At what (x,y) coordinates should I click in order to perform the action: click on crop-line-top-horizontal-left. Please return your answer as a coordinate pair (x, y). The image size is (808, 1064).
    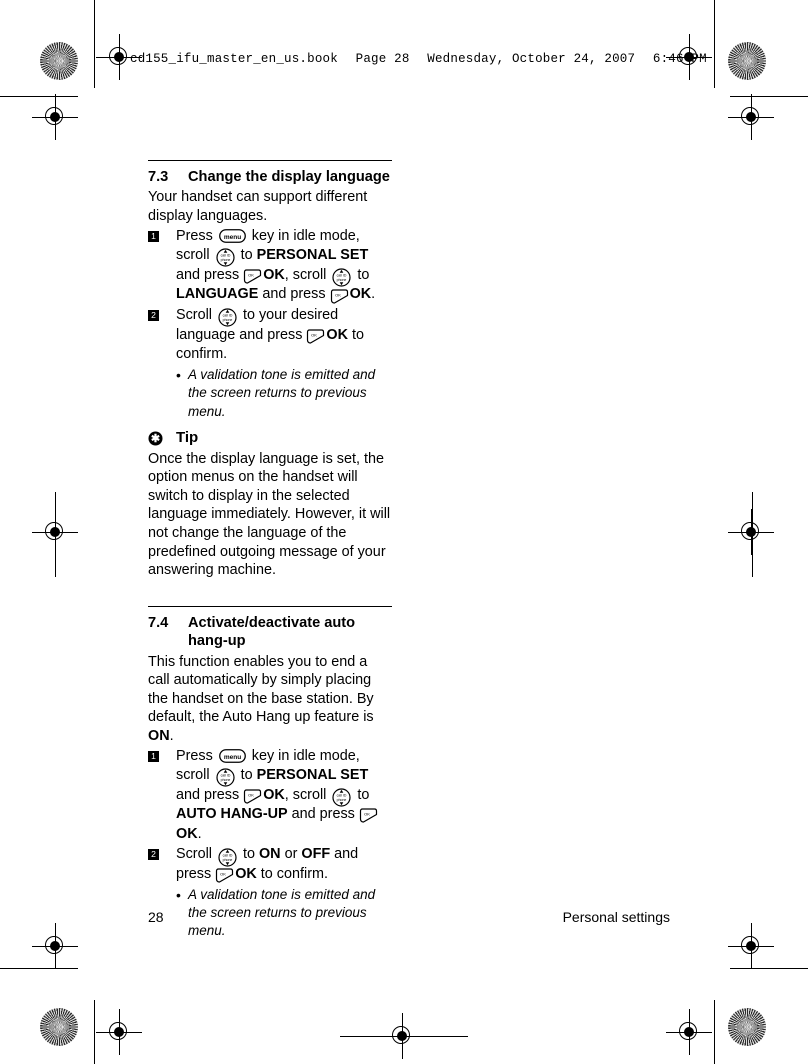
    Looking at the image, I should click on (39, 96).